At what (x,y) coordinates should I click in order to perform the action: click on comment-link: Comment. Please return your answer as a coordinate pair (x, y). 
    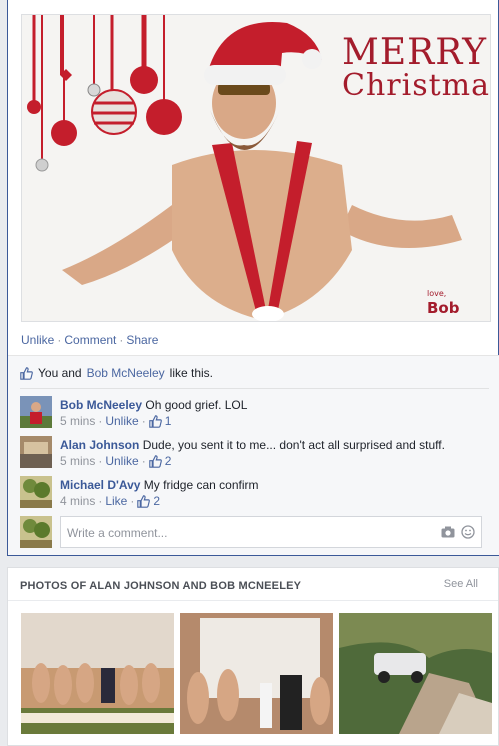
    Looking at the image, I should click on (90, 340).